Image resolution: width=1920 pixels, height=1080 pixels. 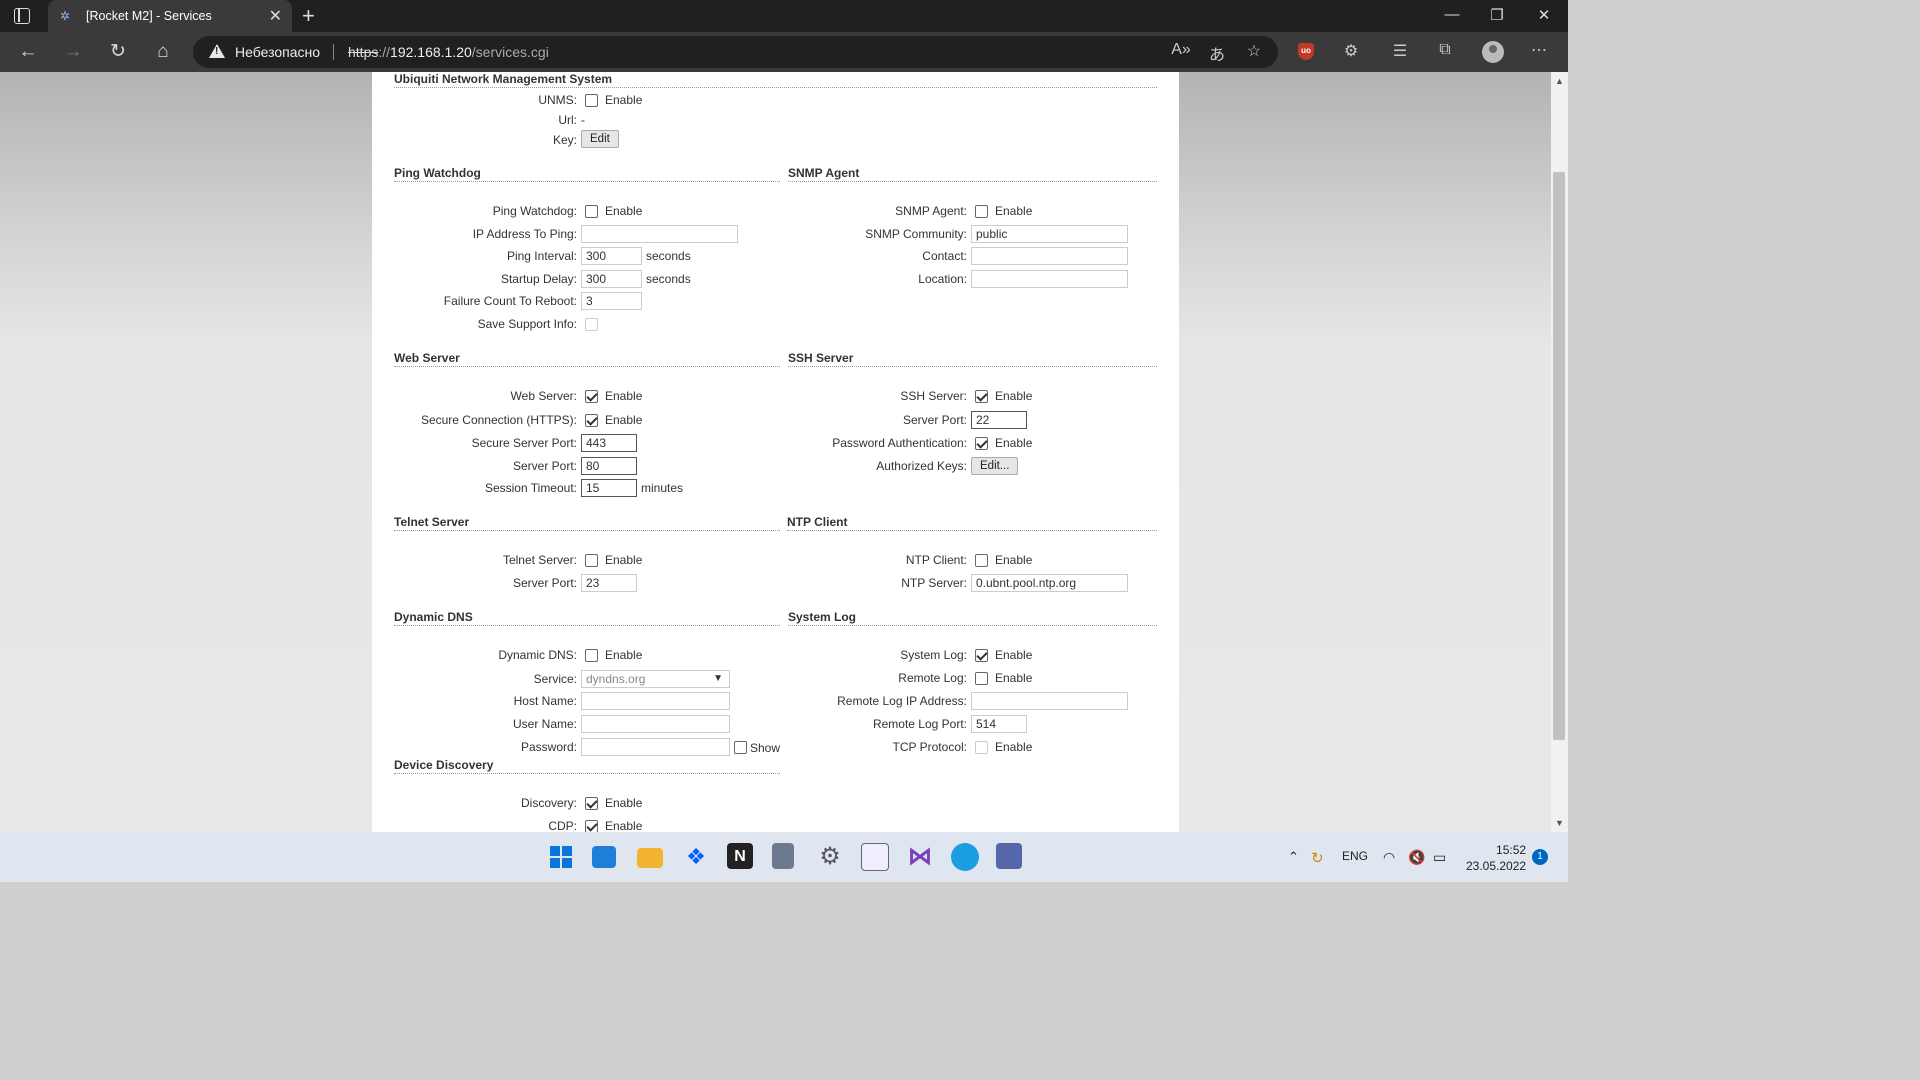 What do you see at coordinates (609, 583) in the screenshot?
I see `telnet-port-input` at bounding box center [609, 583].